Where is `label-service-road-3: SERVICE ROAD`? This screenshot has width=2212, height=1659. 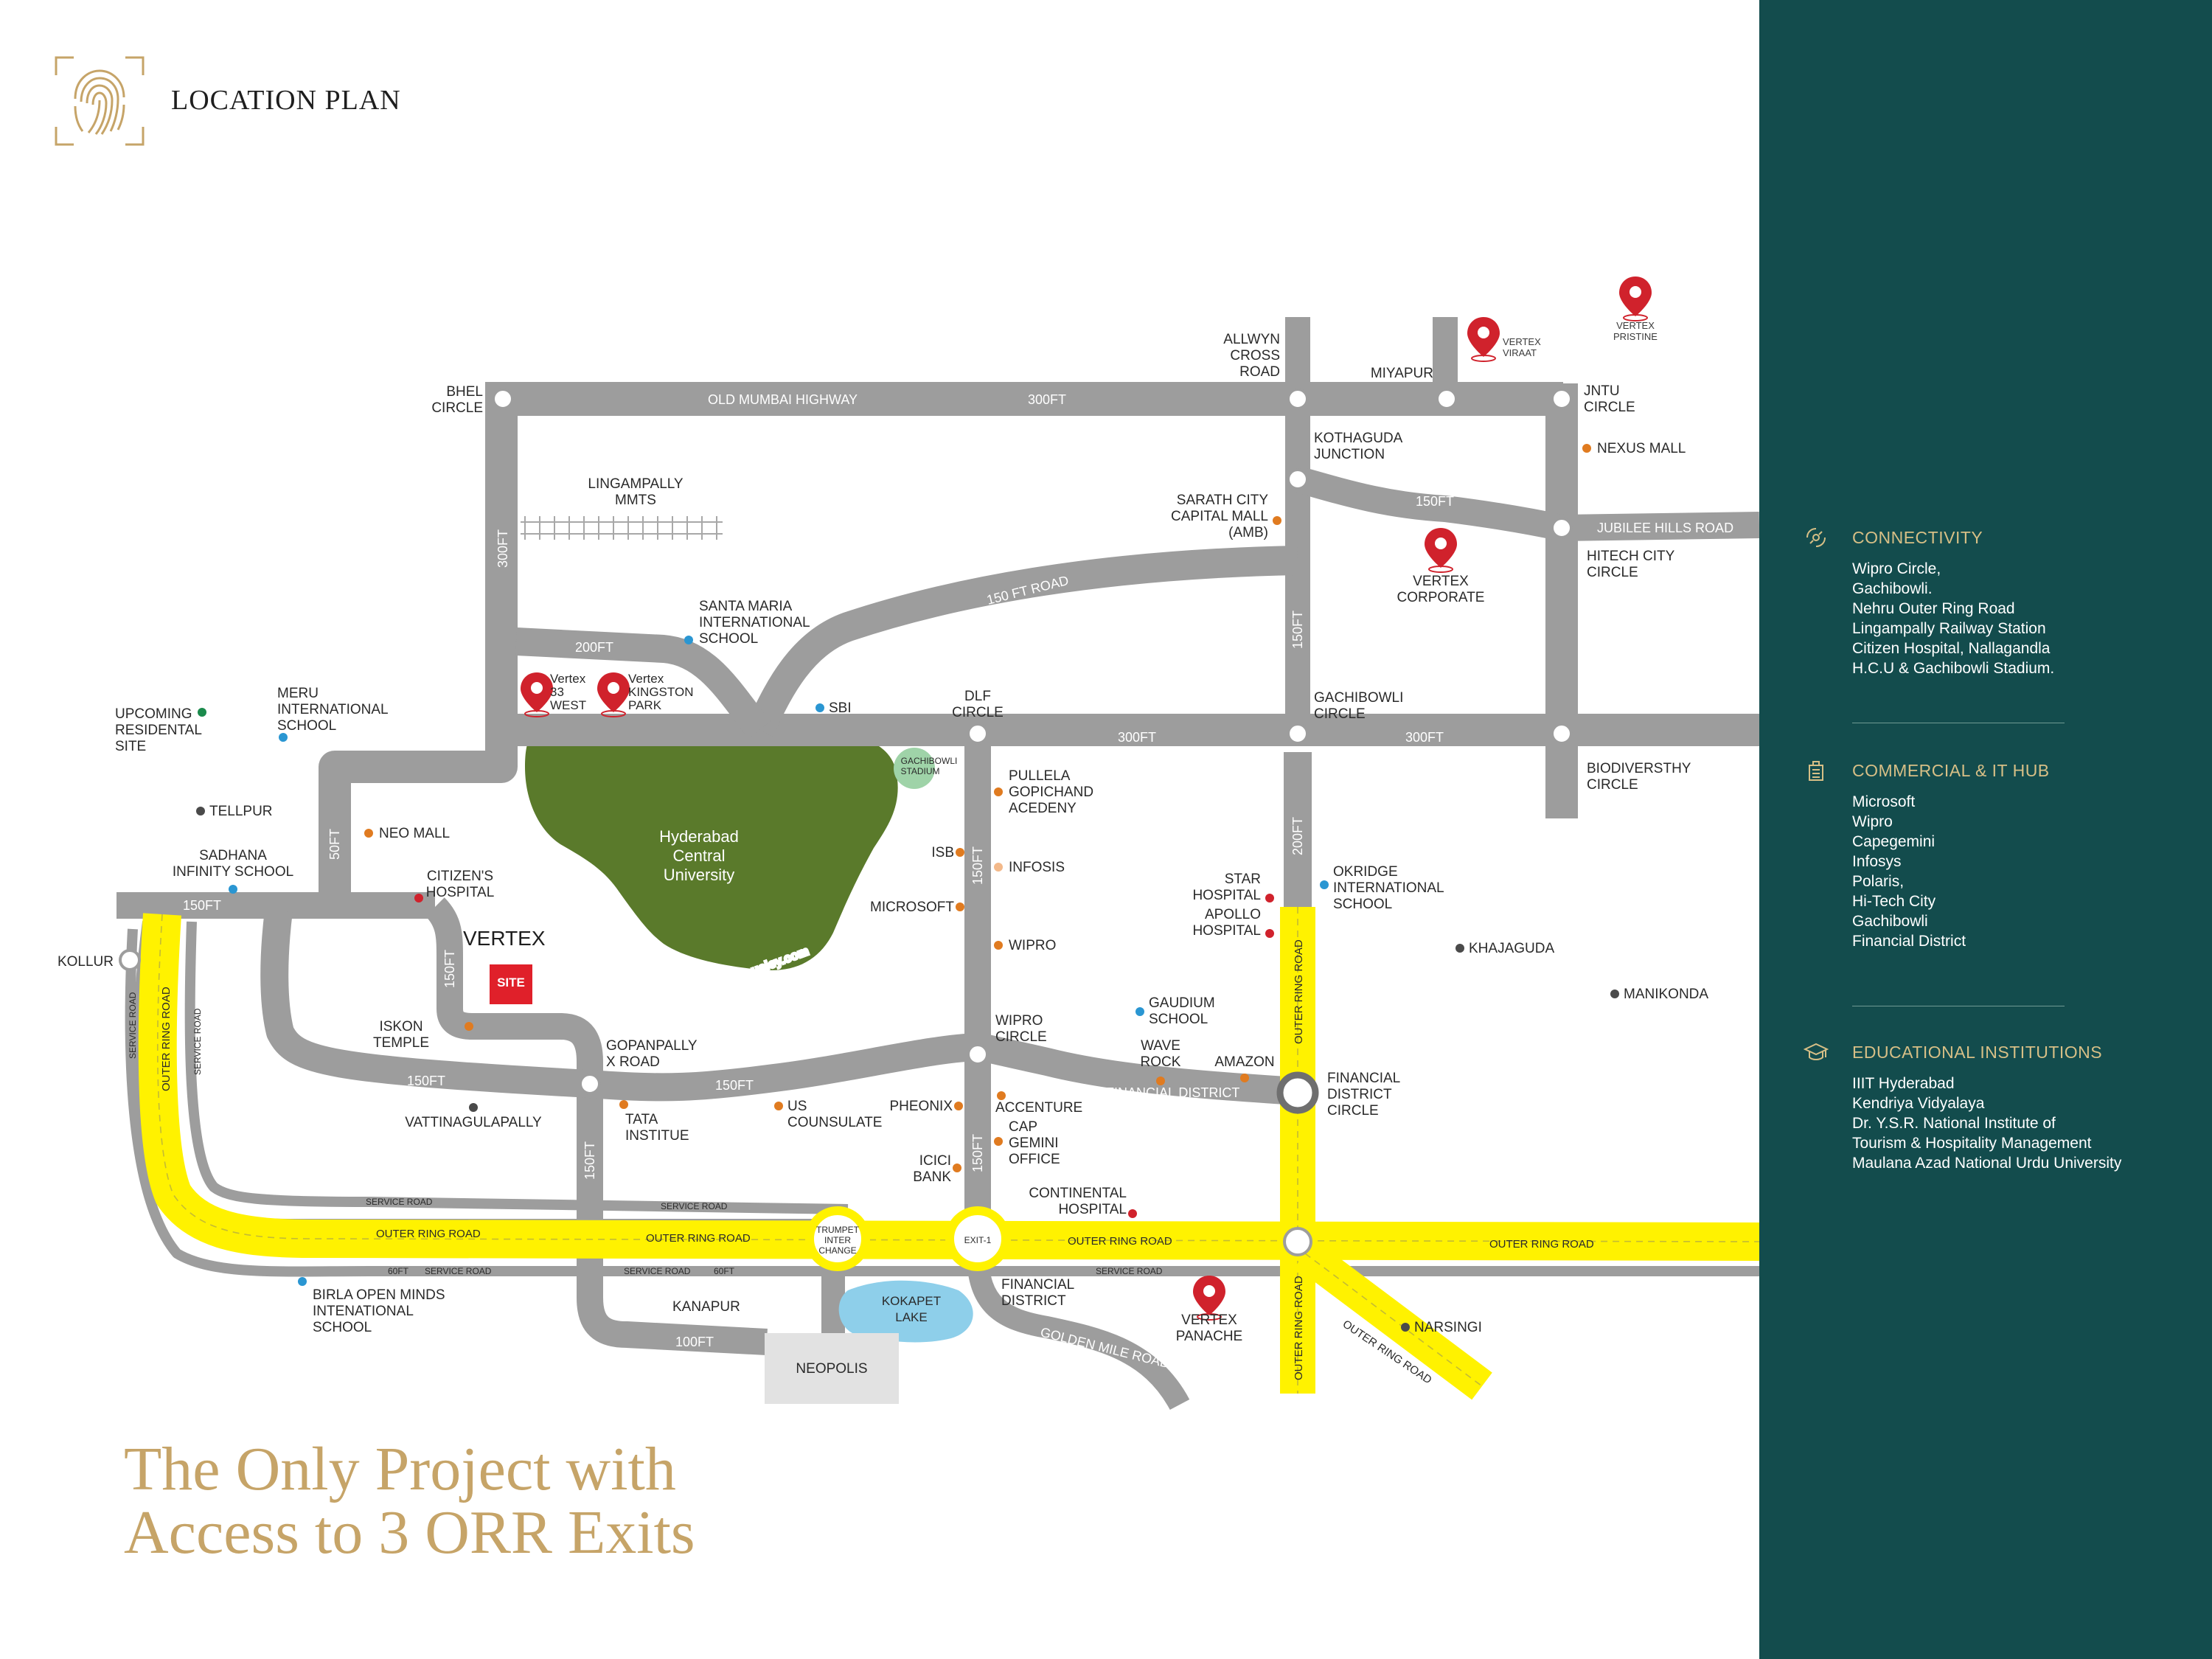
label-service-road-3: SERVICE ROAD is located at coordinates (458, 1271).